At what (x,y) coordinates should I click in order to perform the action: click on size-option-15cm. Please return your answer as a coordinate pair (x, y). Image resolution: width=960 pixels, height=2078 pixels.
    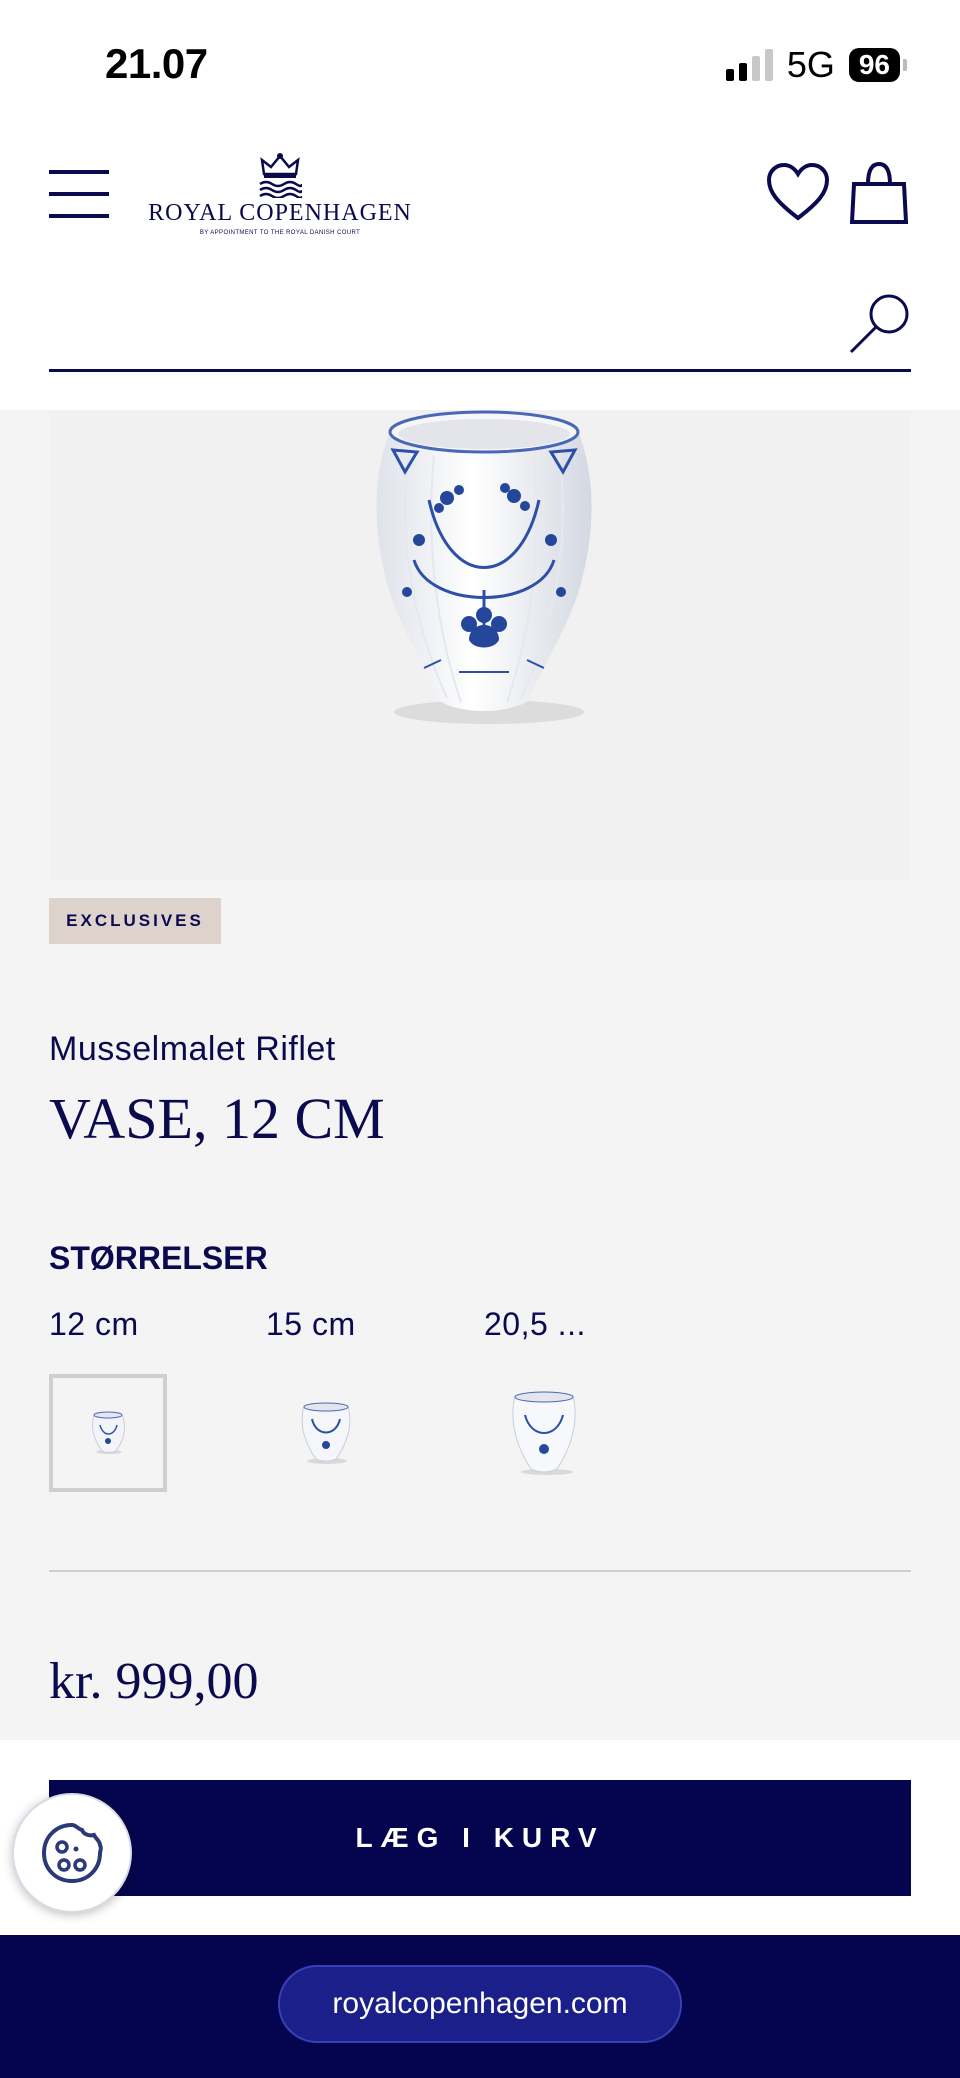
    Looking at the image, I should click on (325, 1433).